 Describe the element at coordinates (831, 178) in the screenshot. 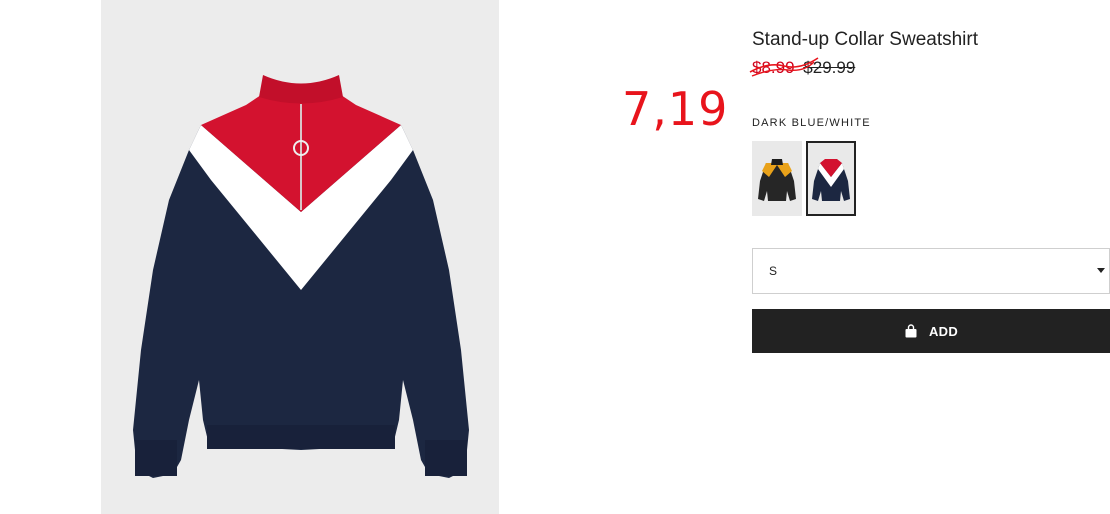

I see `color-swatch-dark-blue-white` at that location.